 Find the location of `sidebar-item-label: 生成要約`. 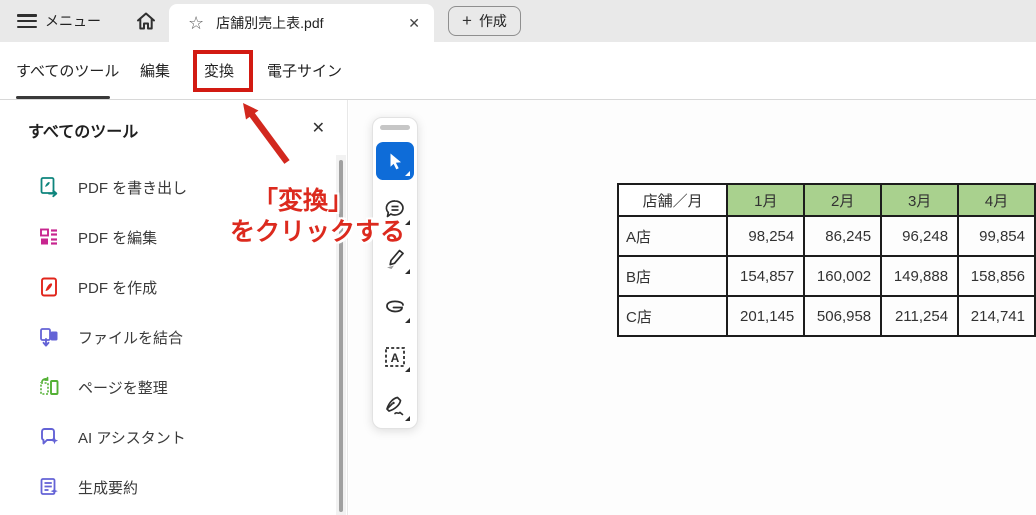

sidebar-item-label: 生成要約 is located at coordinates (108, 488).